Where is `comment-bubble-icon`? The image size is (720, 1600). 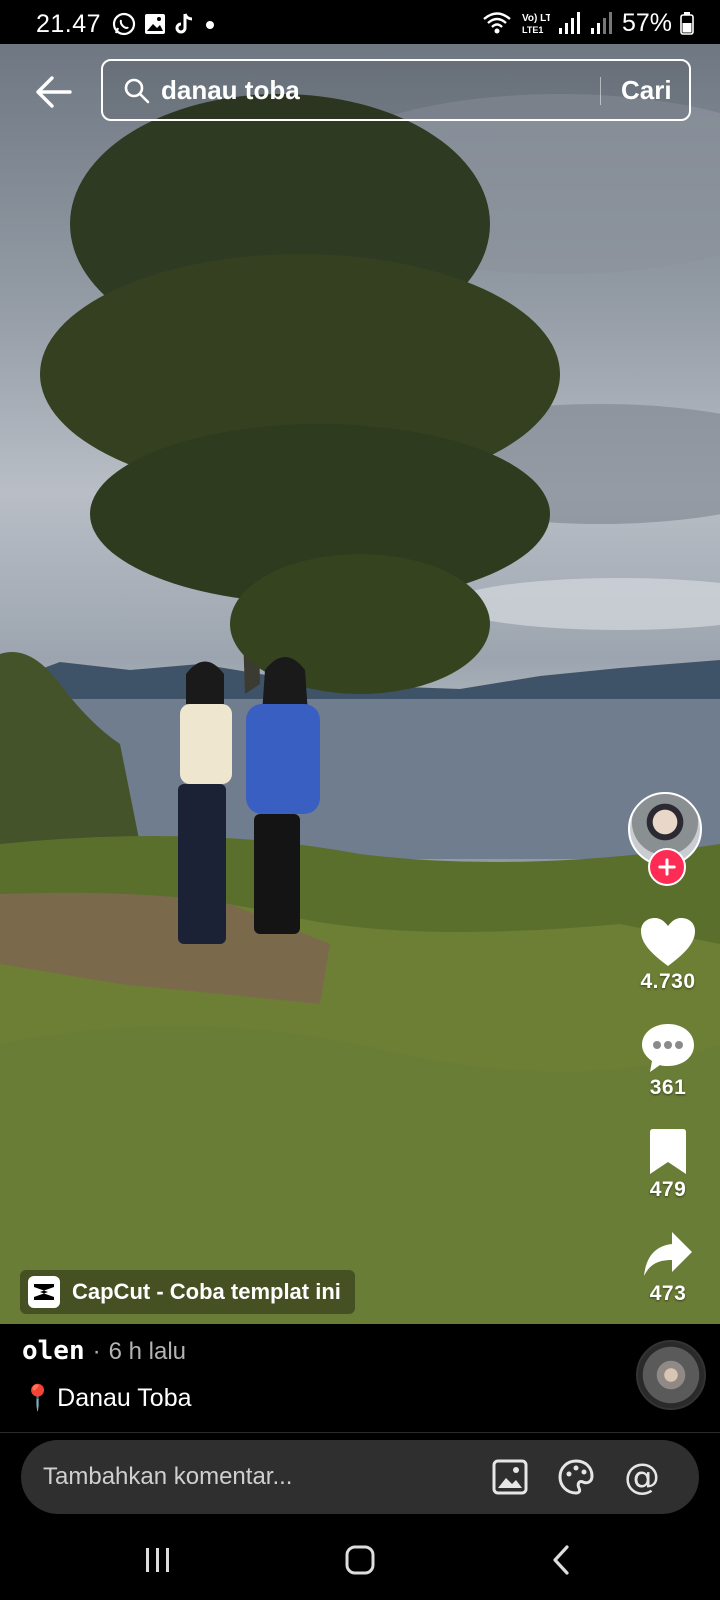
comment-bubble-icon is located at coordinates (668, 1048).